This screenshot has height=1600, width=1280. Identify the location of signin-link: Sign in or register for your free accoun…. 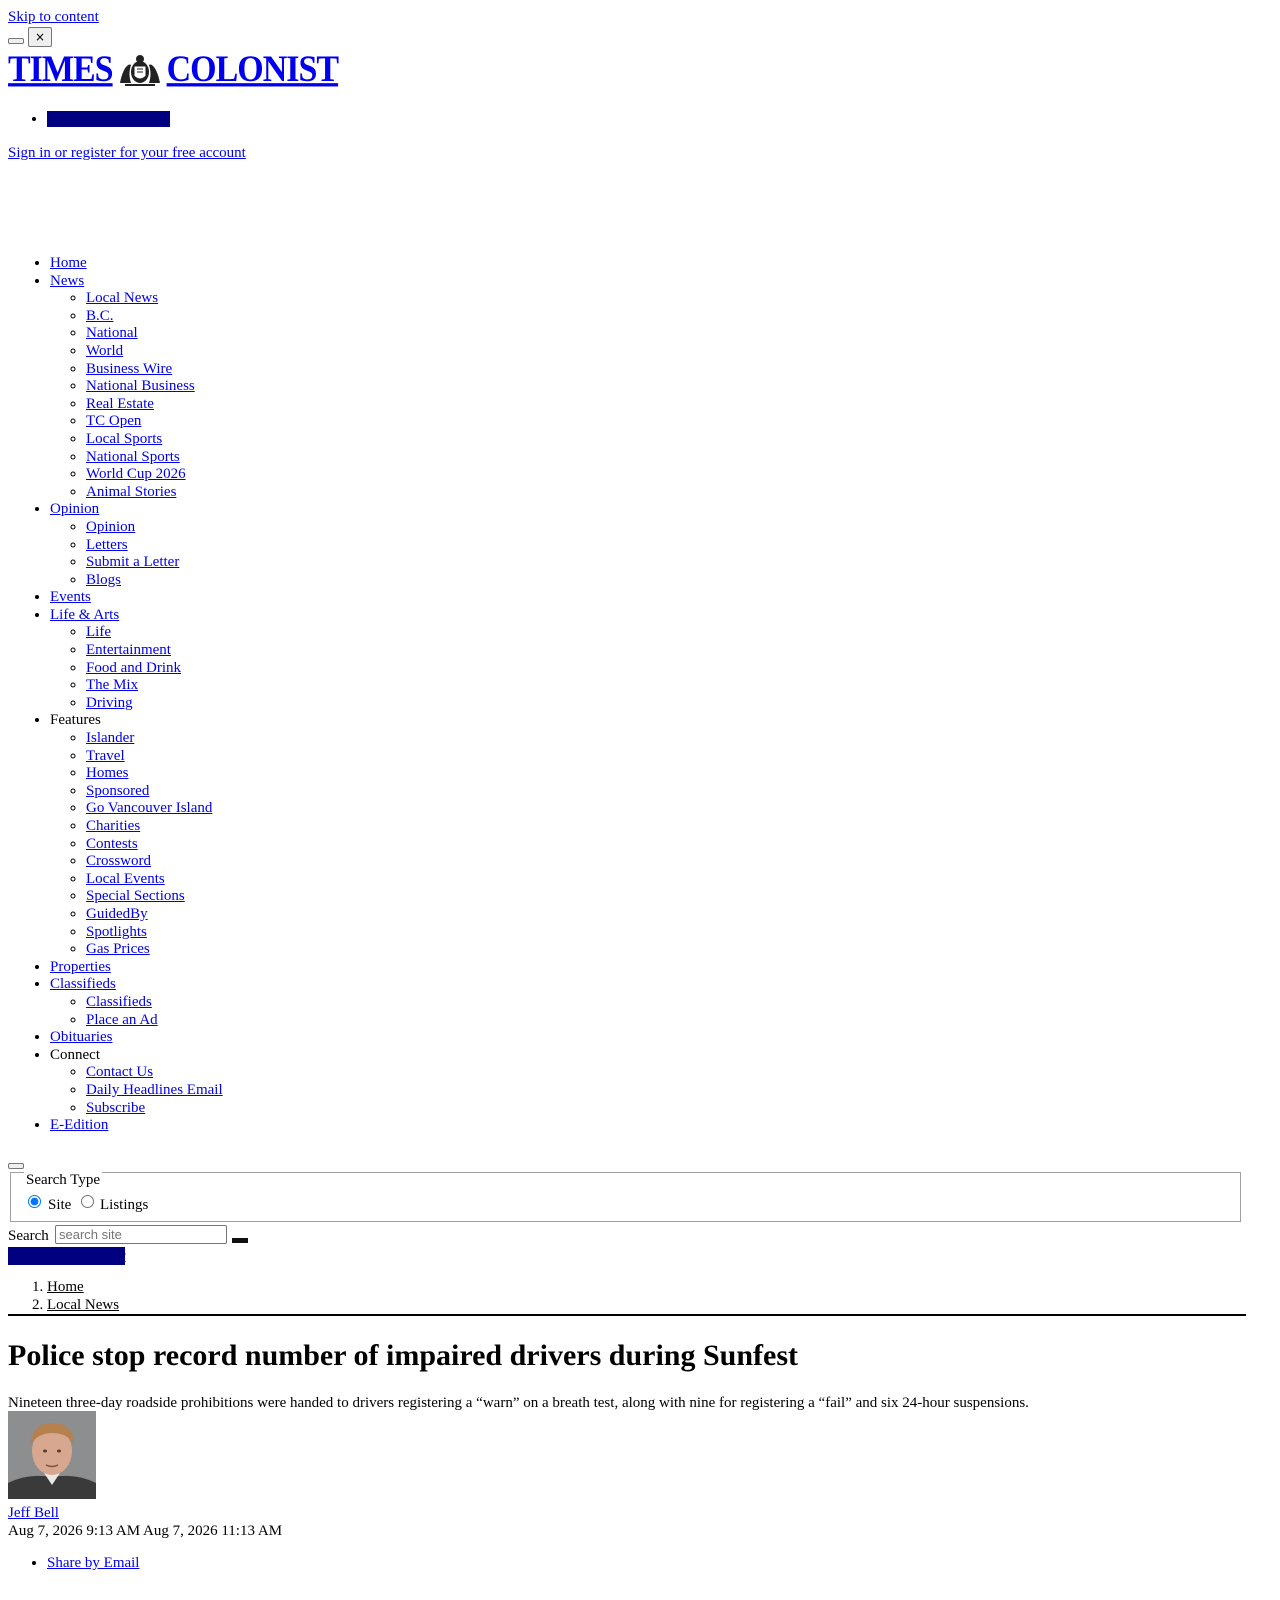
(127, 153).